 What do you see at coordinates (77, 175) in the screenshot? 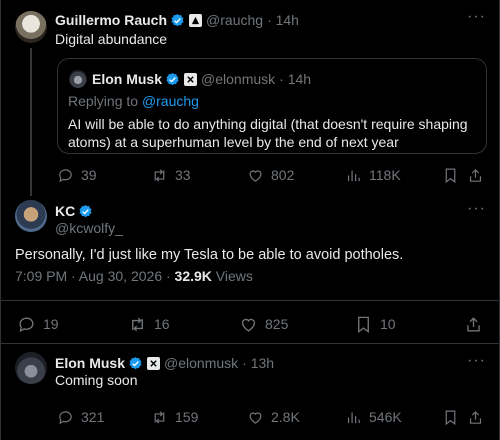
I see `reply-button: 39` at bounding box center [77, 175].